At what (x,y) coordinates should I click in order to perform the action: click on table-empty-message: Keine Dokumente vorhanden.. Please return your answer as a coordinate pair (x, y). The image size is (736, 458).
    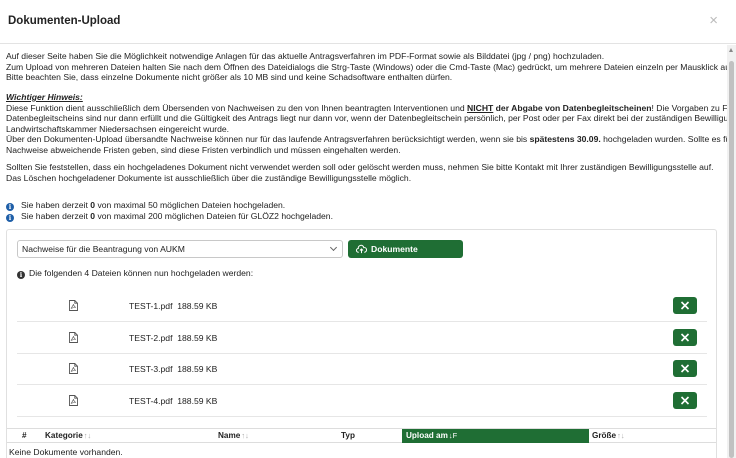
    Looking at the image, I should click on (66, 452).